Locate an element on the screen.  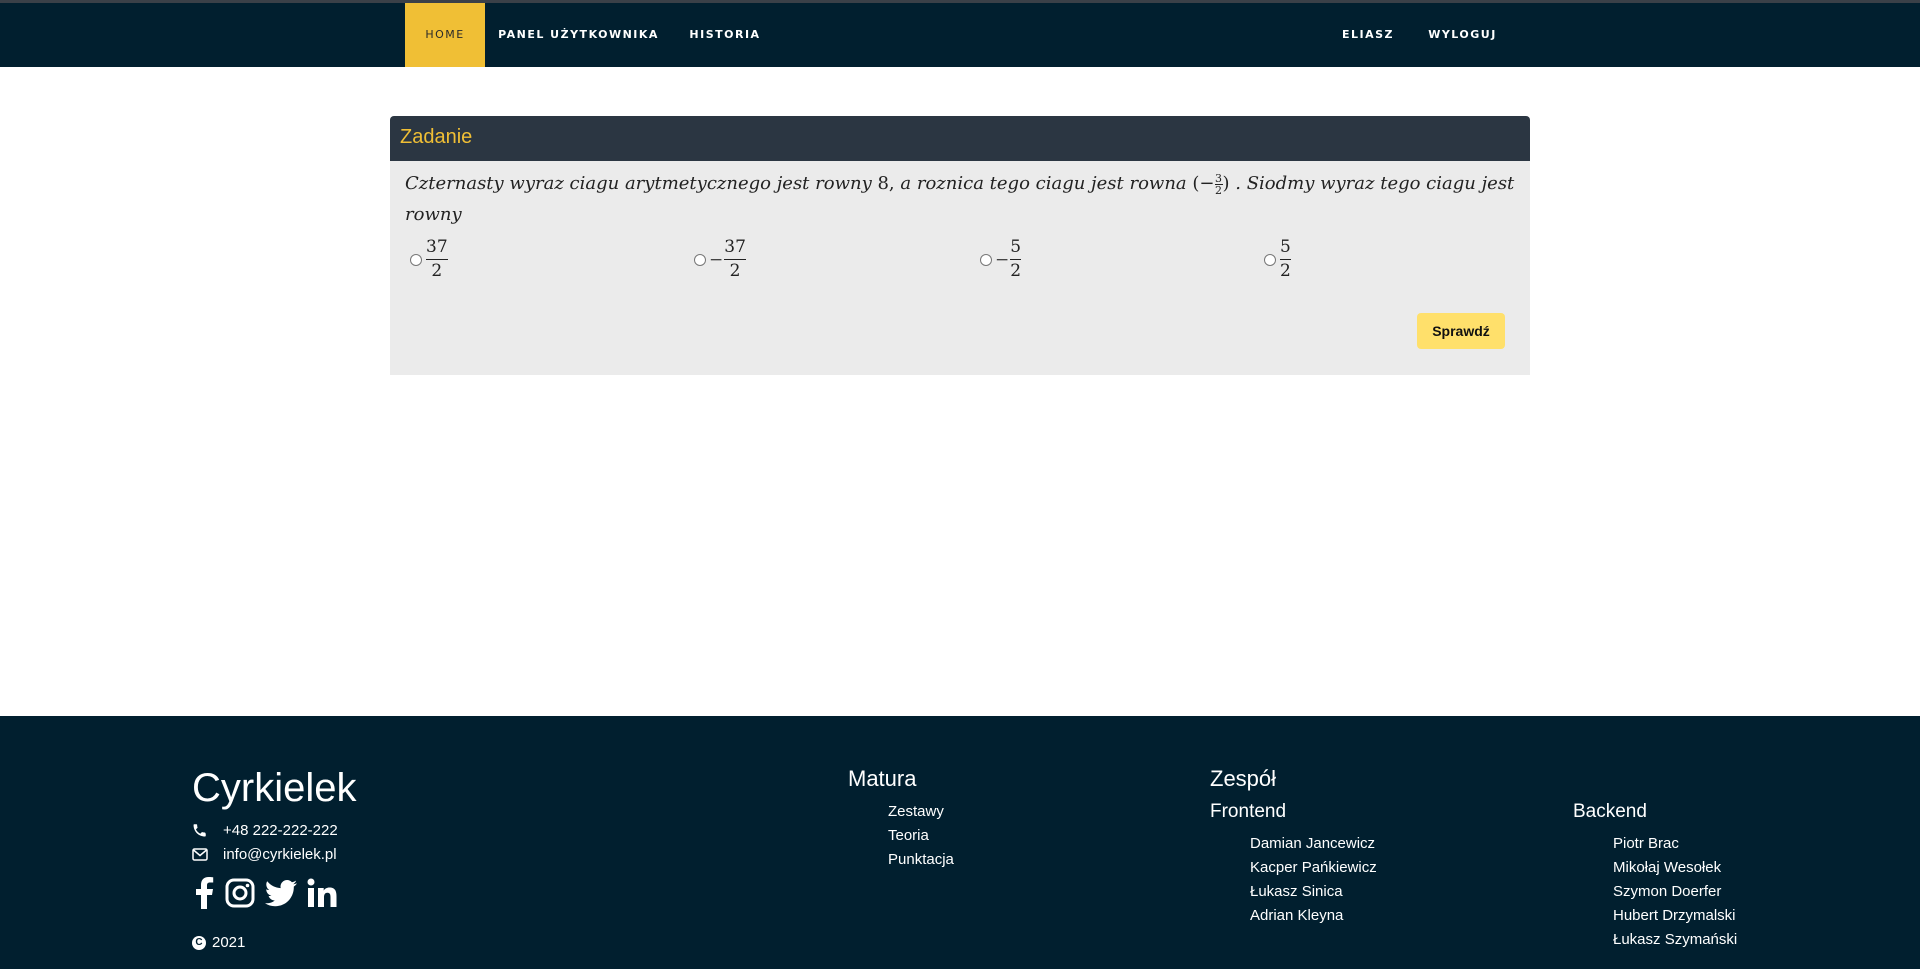
team-member: Hubert Drzymalski is located at coordinates (1674, 915).